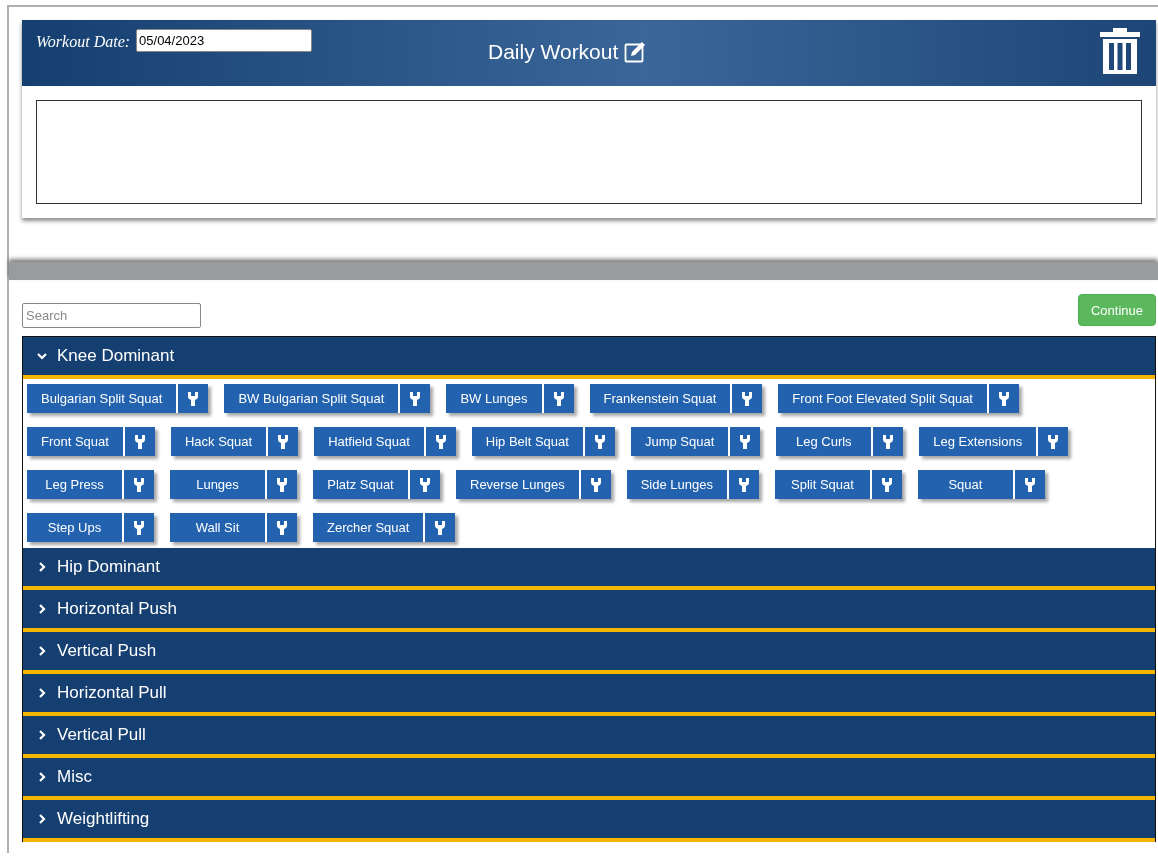 This screenshot has width=1158, height=857. Describe the element at coordinates (882, 398) in the screenshot. I see `exercise-button: Front Foot Elevated Split Squat` at that location.